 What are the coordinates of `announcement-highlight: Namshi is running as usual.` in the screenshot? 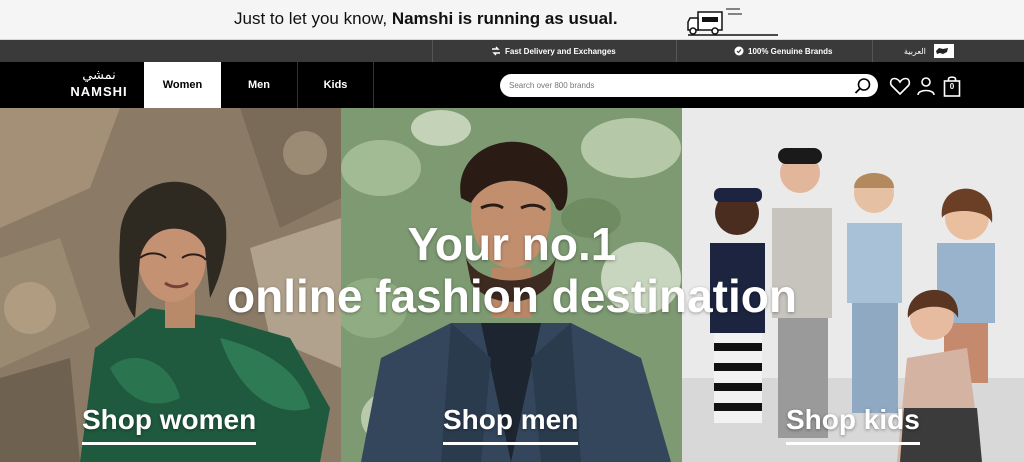 It's located at (504, 18).